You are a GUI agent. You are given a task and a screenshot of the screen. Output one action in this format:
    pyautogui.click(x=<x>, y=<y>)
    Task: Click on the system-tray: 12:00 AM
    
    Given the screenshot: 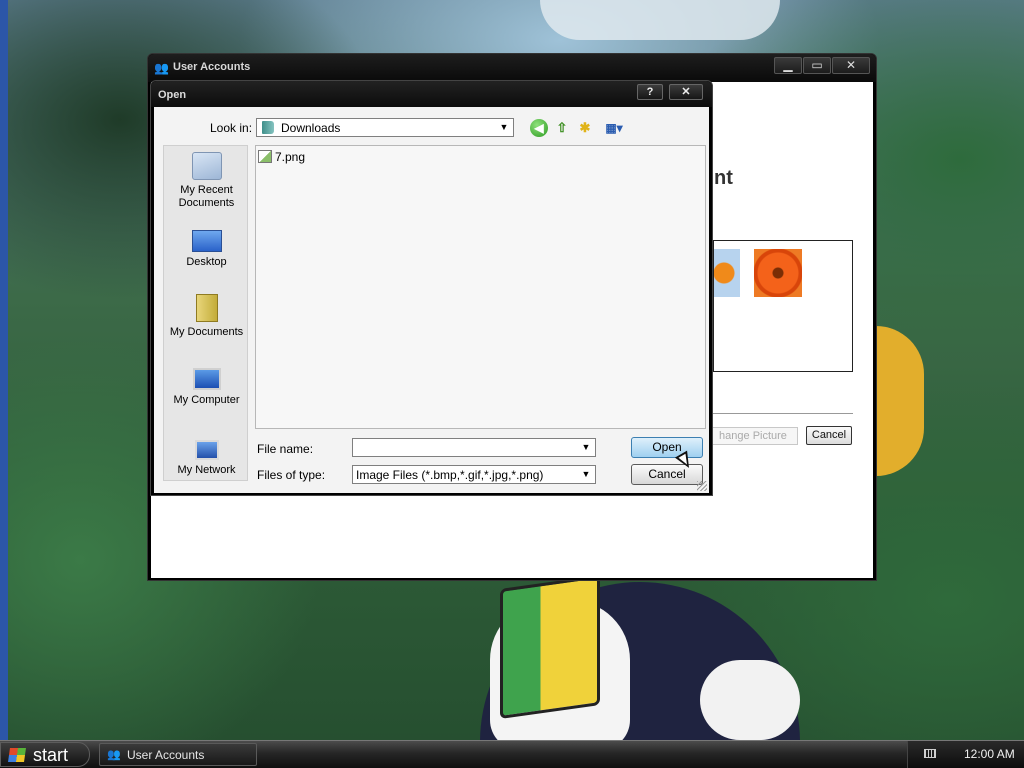 What is the action you would take?
    pyautogui.click(x=965, y=754)
    